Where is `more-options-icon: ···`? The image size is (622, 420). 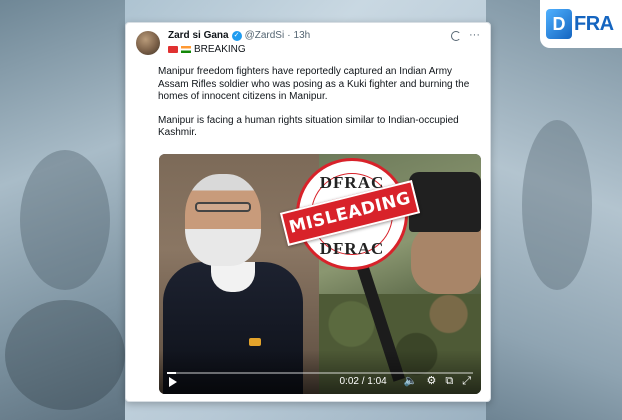
more-options-icon: ··· is located at coordinates (474, 35).